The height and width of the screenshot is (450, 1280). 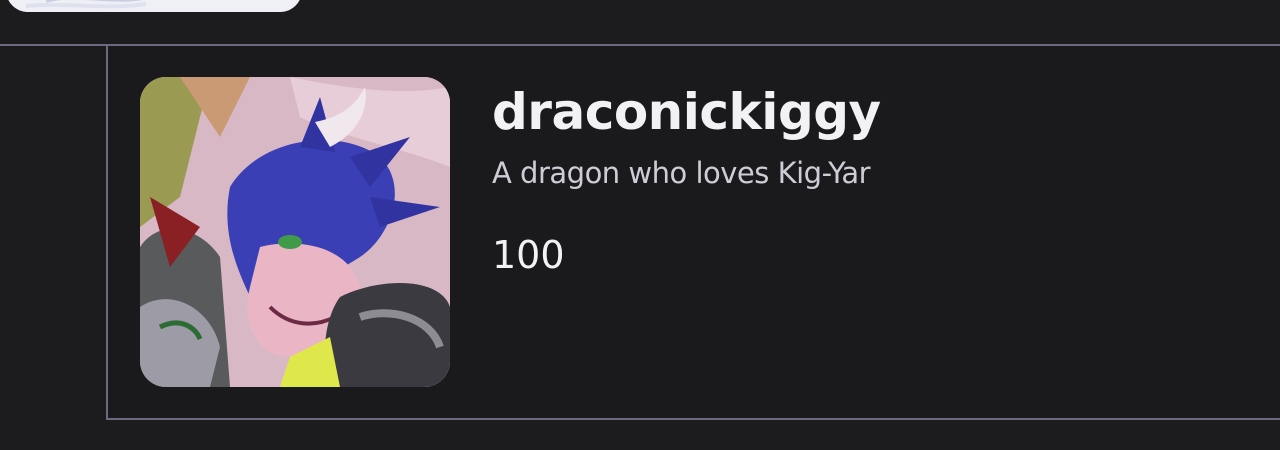 I want to click on previous-avatar-image, so click(x=154, y=6).